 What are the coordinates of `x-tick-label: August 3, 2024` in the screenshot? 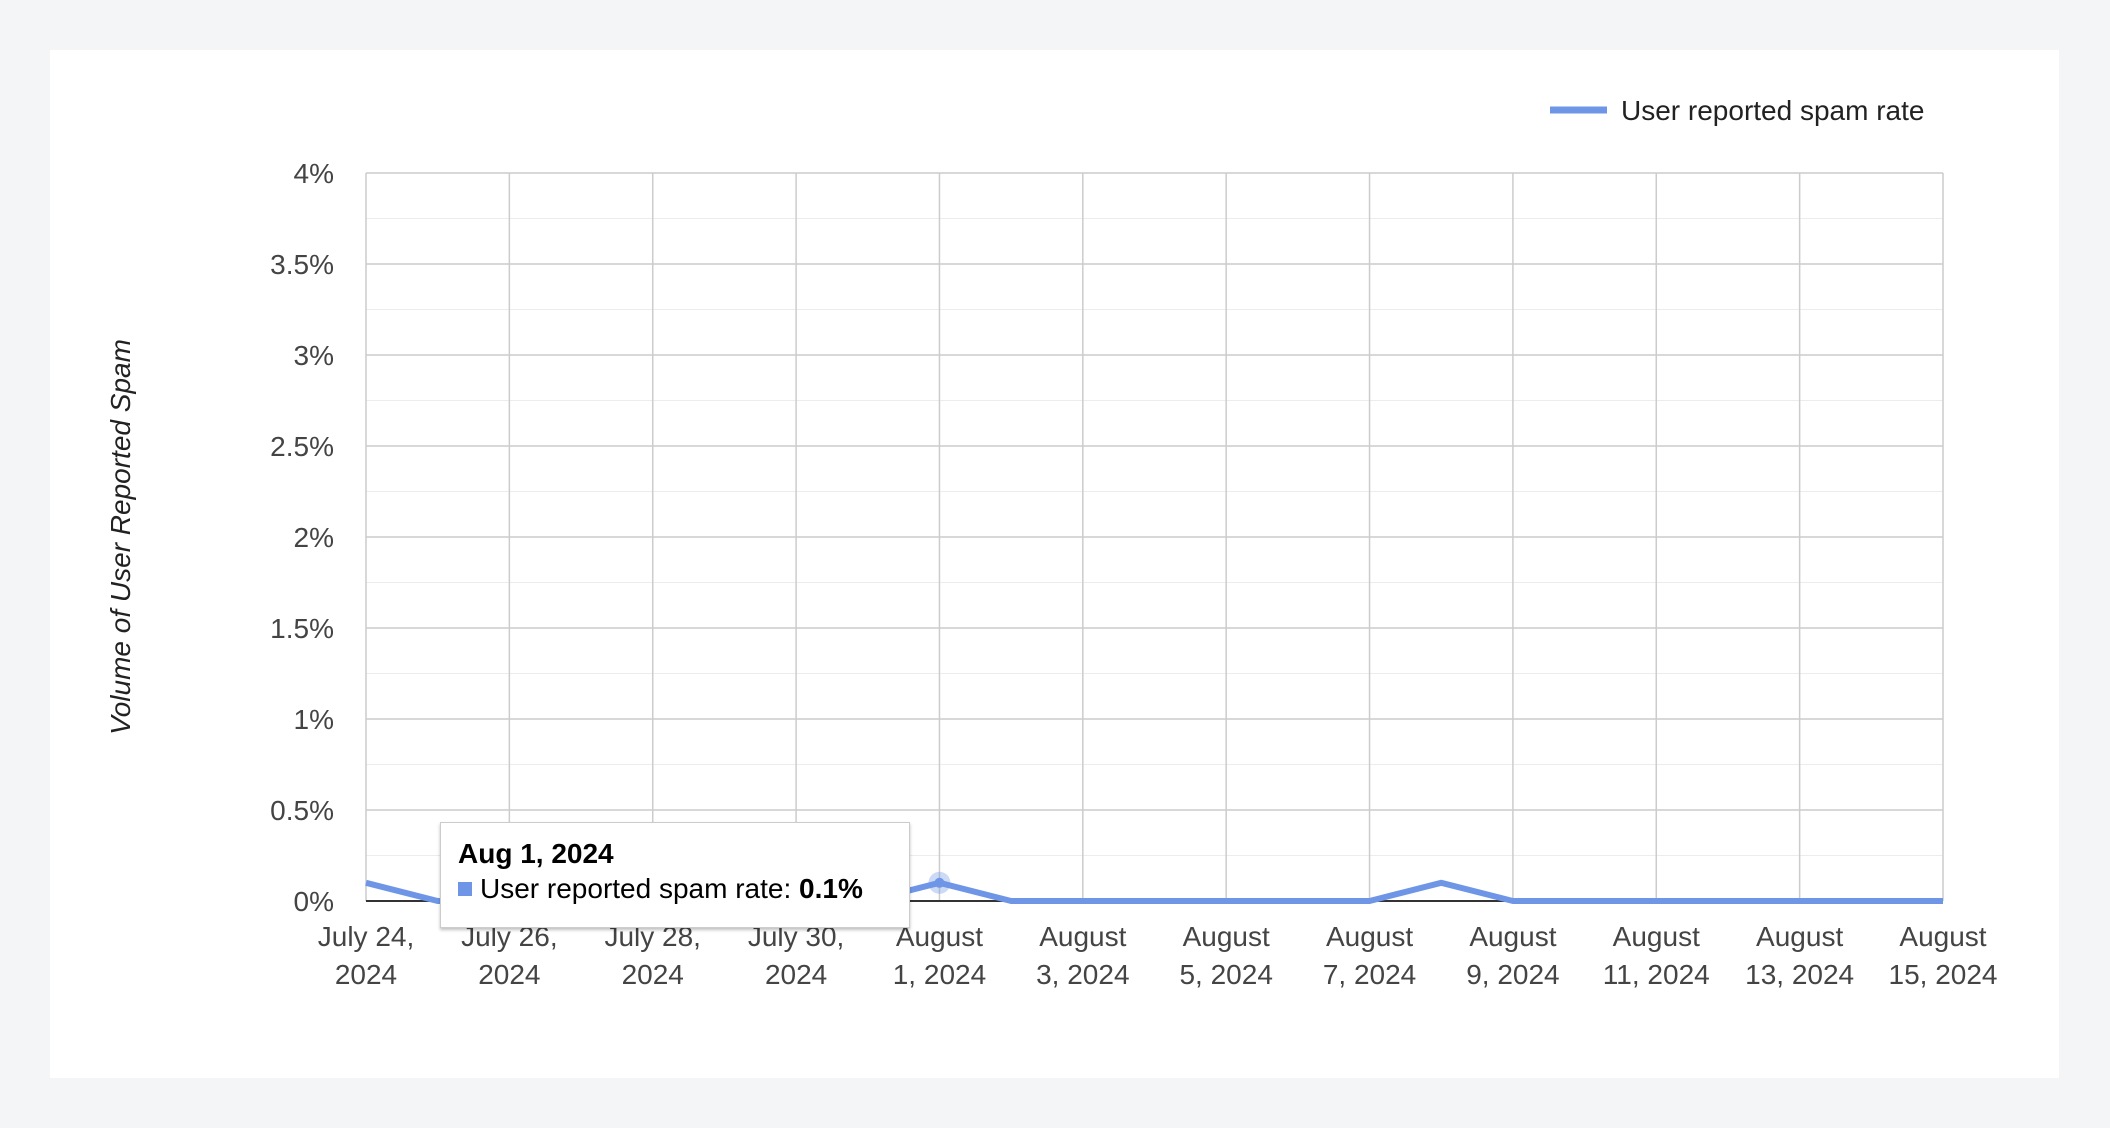 It's located at (1082, 955).